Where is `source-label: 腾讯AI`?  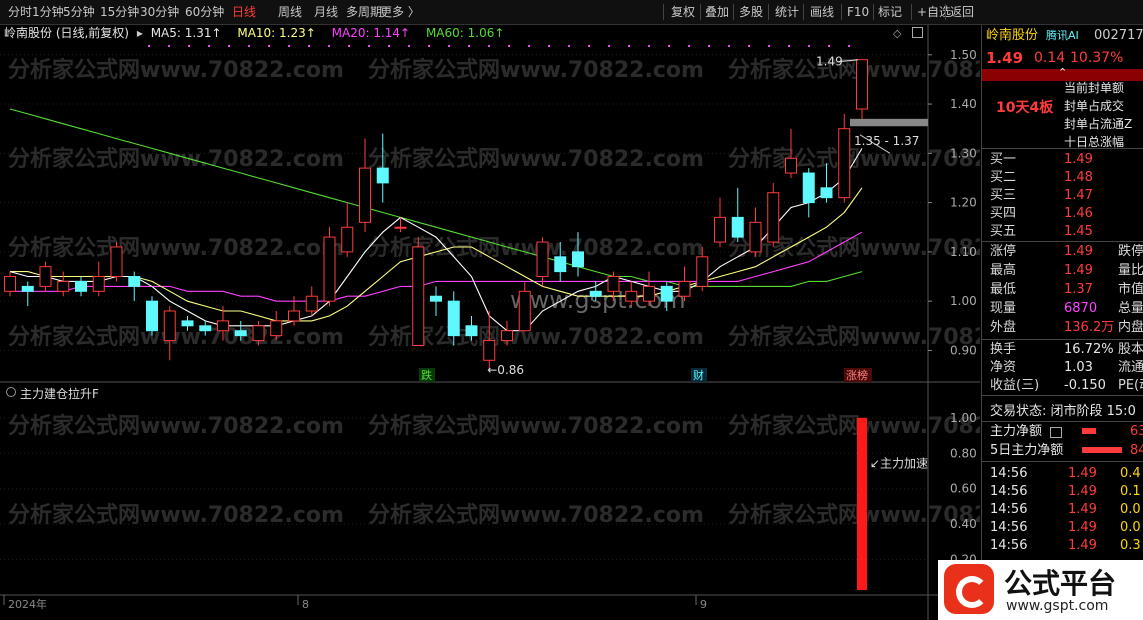 source-label: 腾讯AI is located at coordinates (1062, 36).